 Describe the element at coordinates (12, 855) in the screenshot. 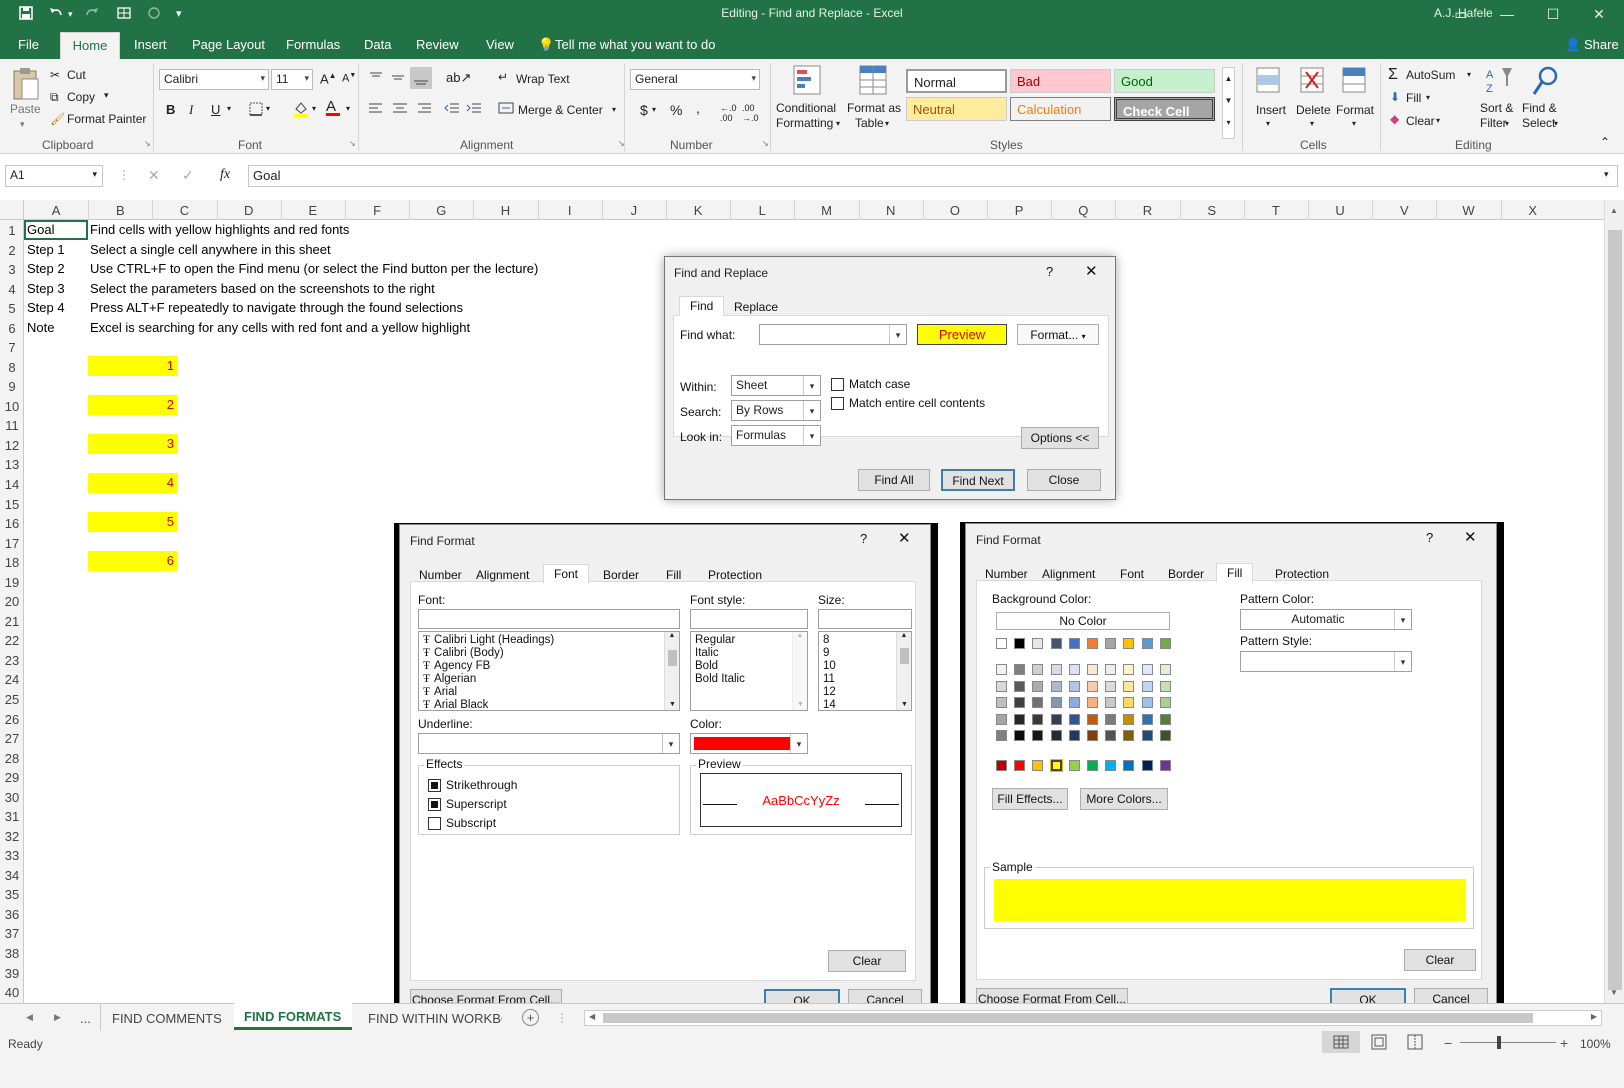

I see `row-header: 33` at that location.